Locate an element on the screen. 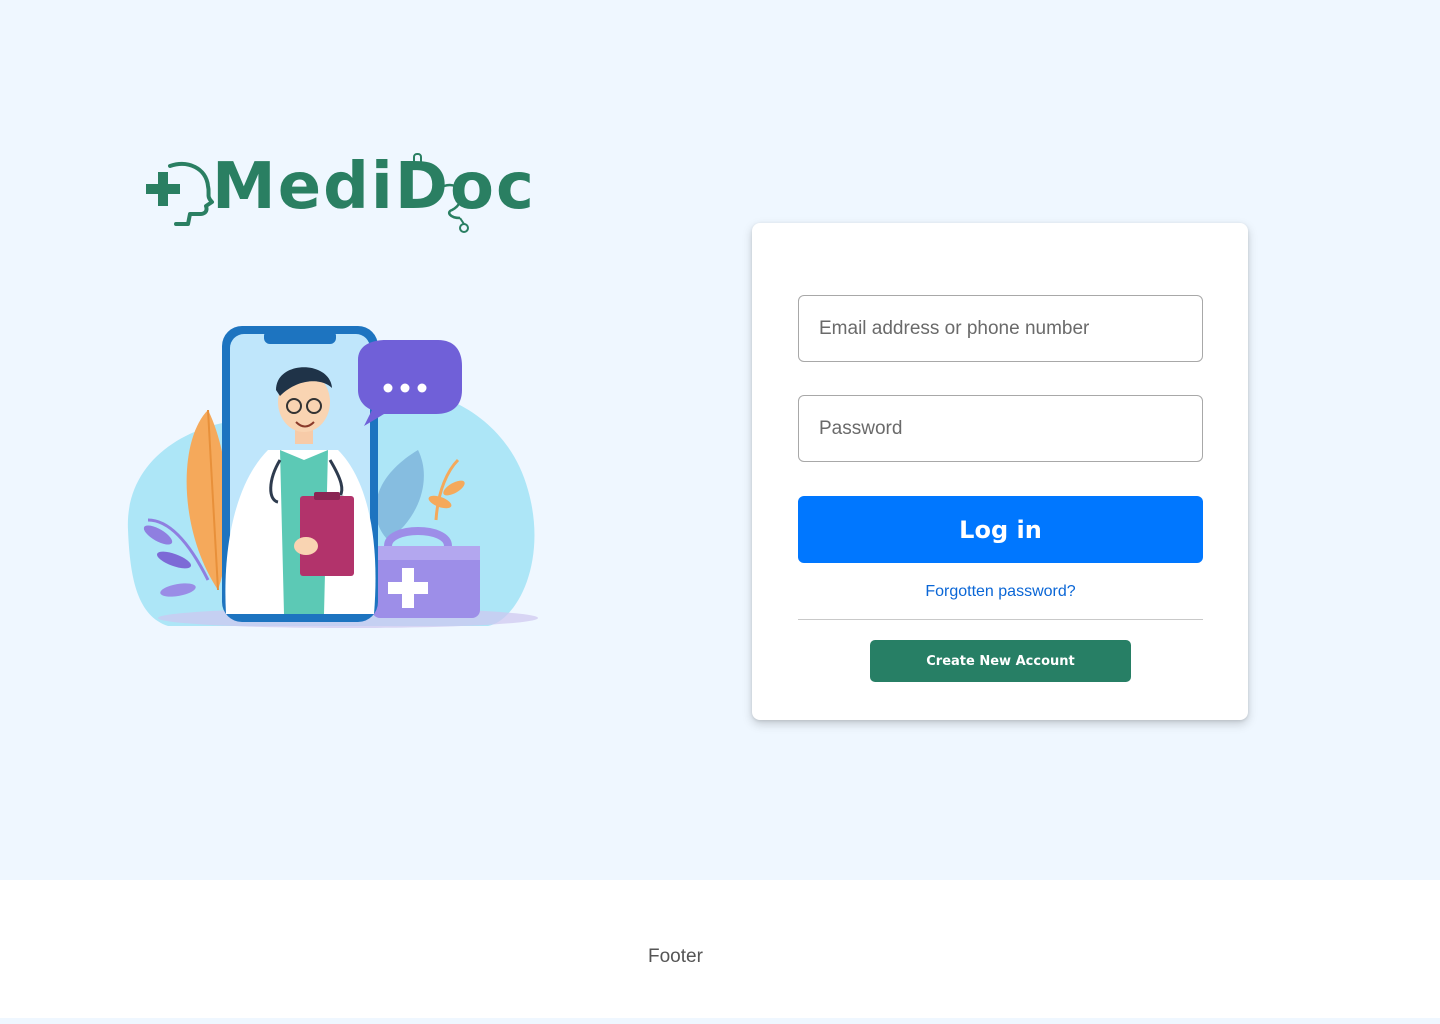 This screenshot has width=1440, height=1024. doctor-illustration is located at coordinates (330, 478).